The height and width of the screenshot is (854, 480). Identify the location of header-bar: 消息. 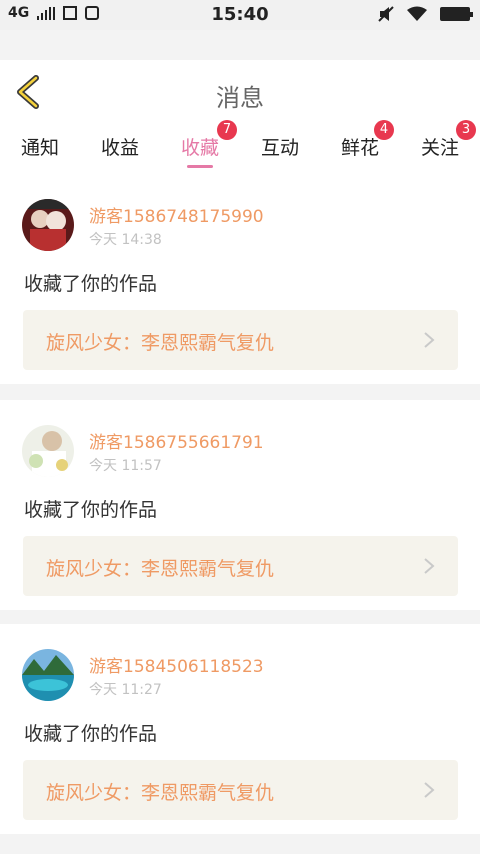
(240, 92).